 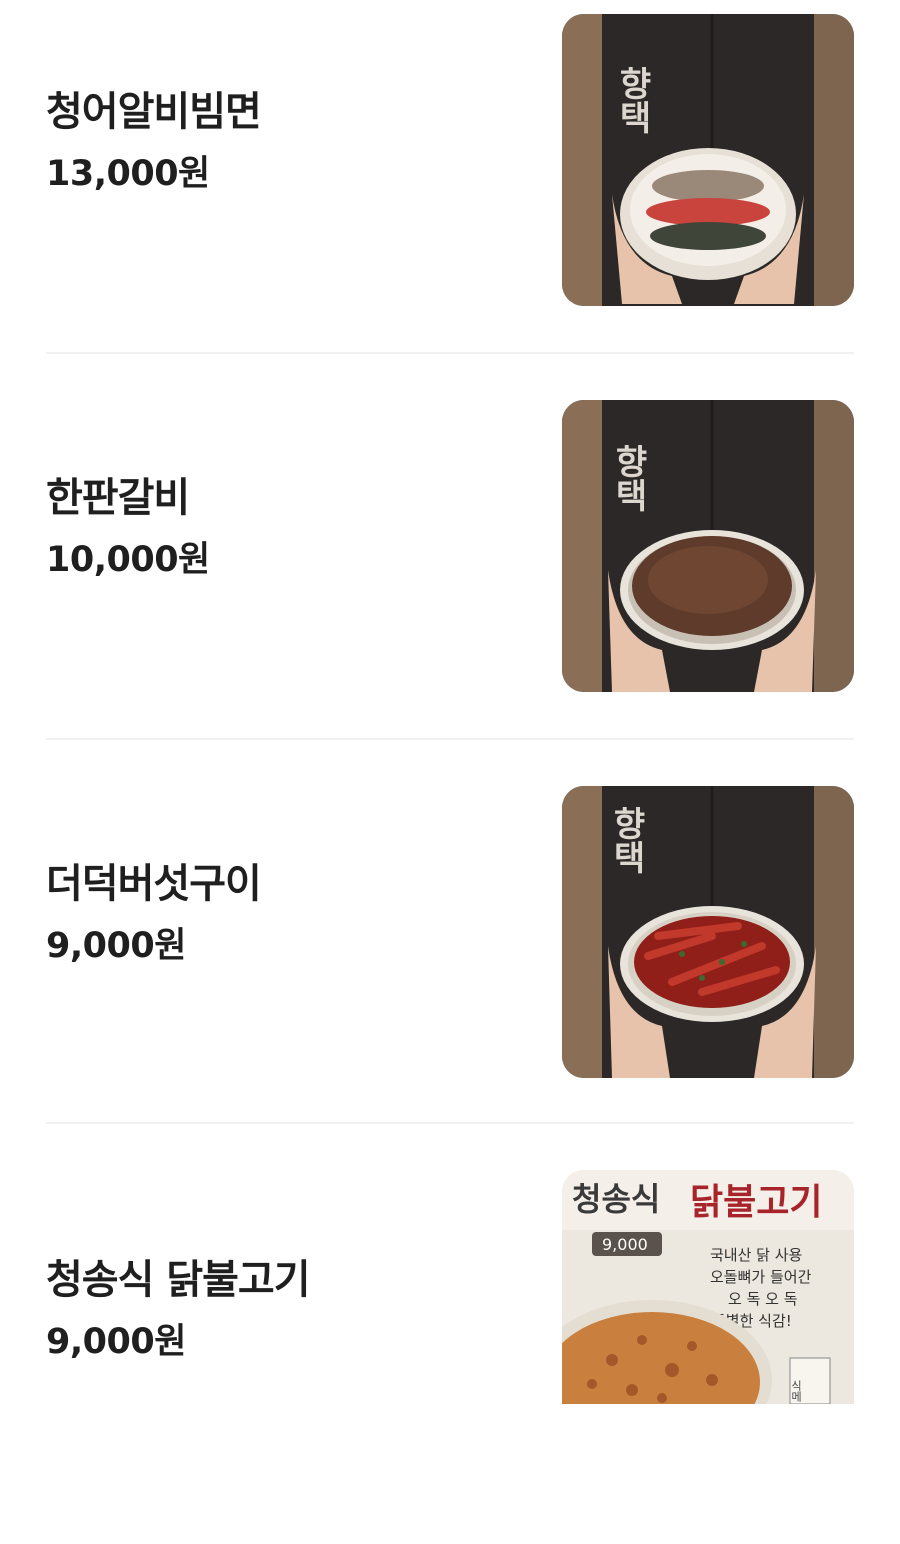 I want to click on menu-item-name: 한판갈비, so click(x=118, y=498).